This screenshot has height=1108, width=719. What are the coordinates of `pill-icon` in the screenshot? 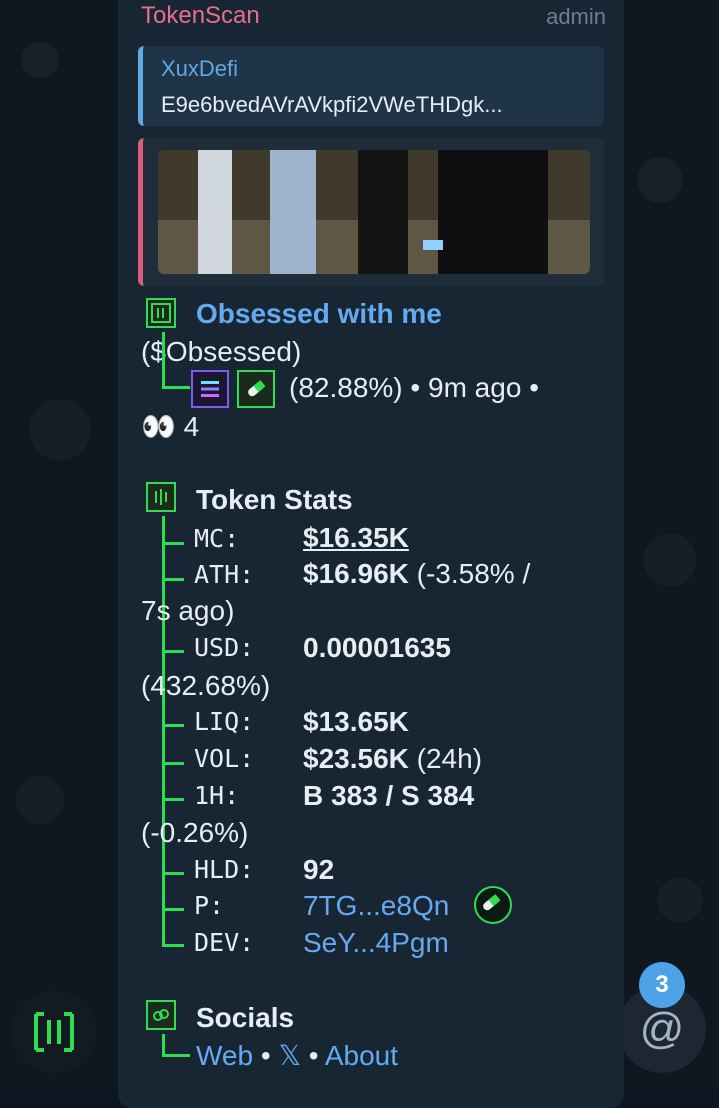 It's located at (256, 389).